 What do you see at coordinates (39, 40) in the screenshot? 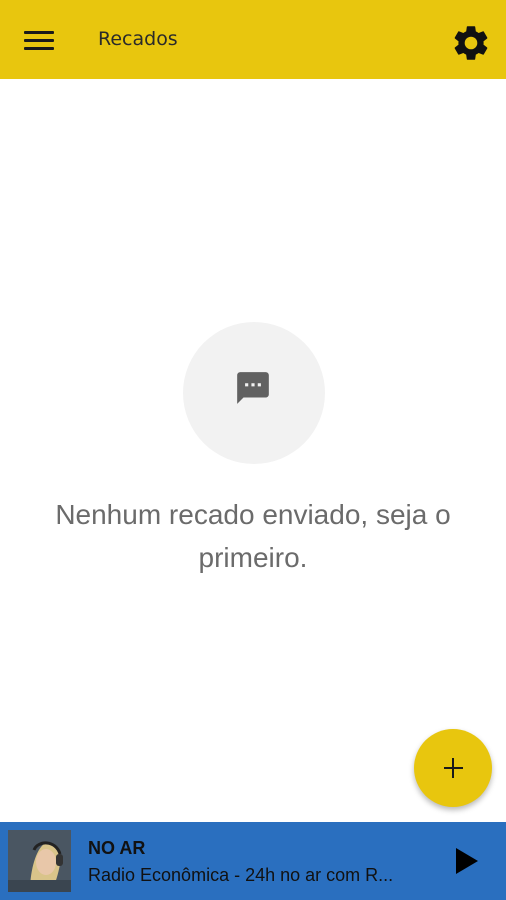
I see `menu-button` at bounding box center [39, 40].